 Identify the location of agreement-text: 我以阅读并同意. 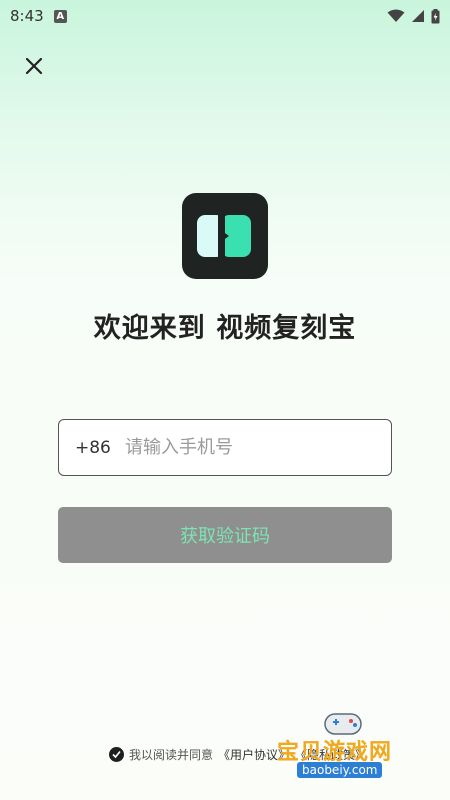
(171, 755).